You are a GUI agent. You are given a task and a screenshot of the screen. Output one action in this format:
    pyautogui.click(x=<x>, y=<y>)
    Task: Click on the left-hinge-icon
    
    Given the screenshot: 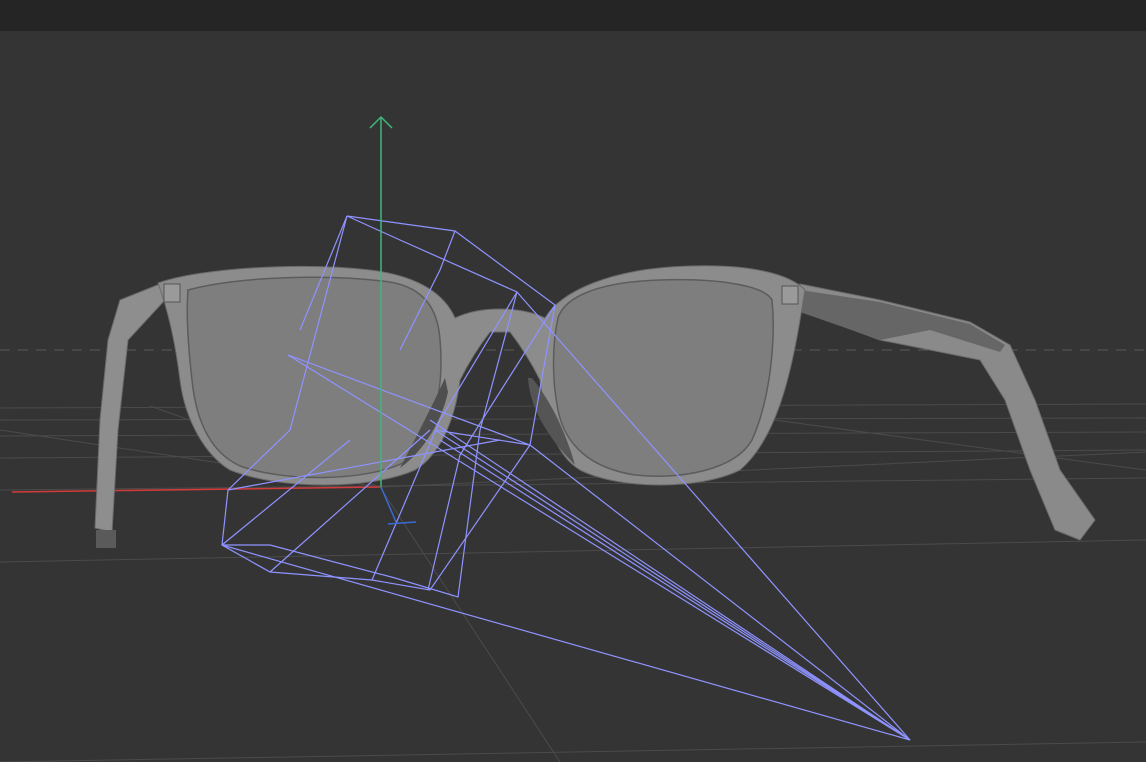 What is the action you would take?
    pyautogui.click(x=172, y=293)
    